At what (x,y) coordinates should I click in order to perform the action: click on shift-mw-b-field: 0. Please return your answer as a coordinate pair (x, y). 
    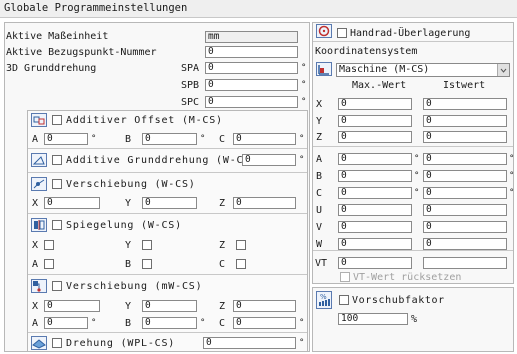
    Looking at the image, I should click on (169, 323).